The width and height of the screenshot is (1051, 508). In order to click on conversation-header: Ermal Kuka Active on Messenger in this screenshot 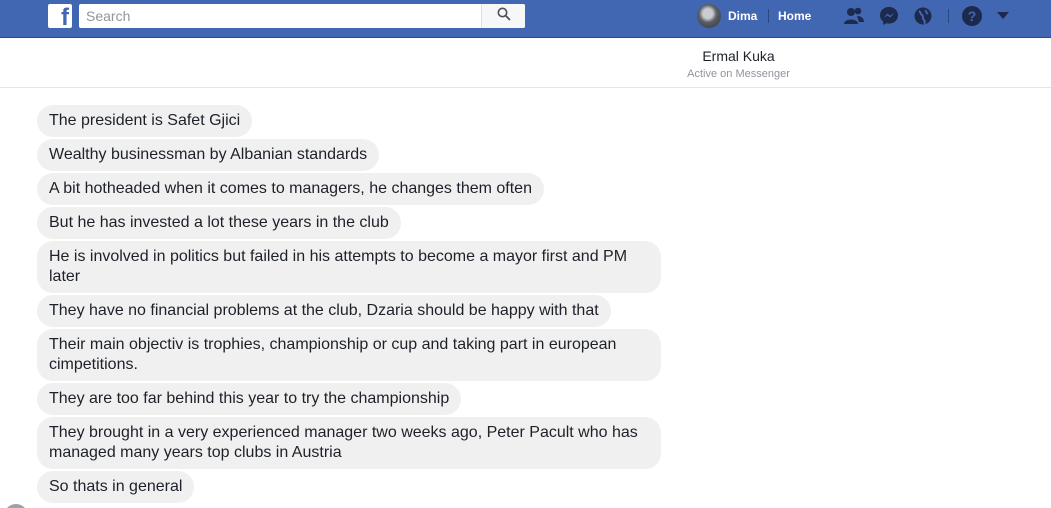, I will do `click(525, 63)`.